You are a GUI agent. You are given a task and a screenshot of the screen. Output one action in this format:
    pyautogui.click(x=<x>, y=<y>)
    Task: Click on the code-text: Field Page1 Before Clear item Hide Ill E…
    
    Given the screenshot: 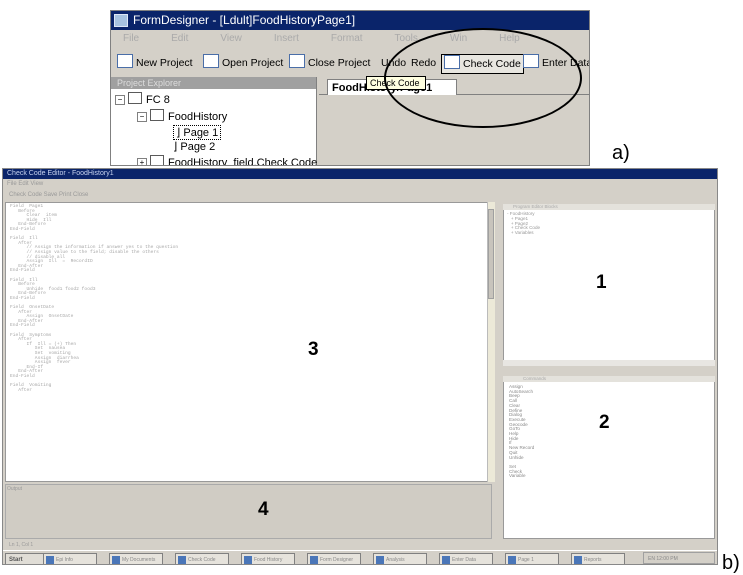 What is the action you would take?
    pyautogui.click(x=94, y=298)
    